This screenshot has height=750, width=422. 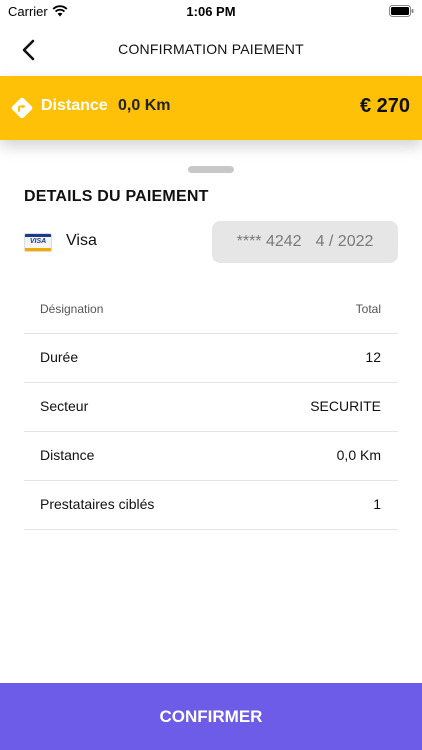 What do you see at coordinates (269, 241) in the screenshot?
I see `card-number: **** 4242` at bounding box center [269, 241].